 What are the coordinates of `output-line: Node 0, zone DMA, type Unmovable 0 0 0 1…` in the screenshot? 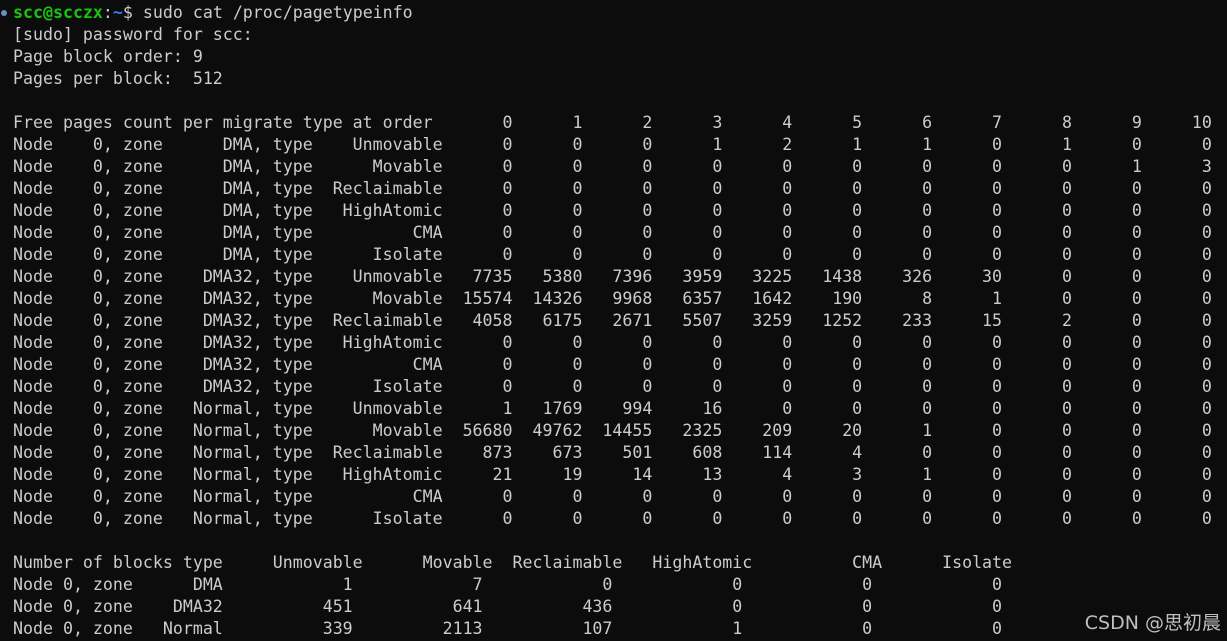 It's located at (612, 144).